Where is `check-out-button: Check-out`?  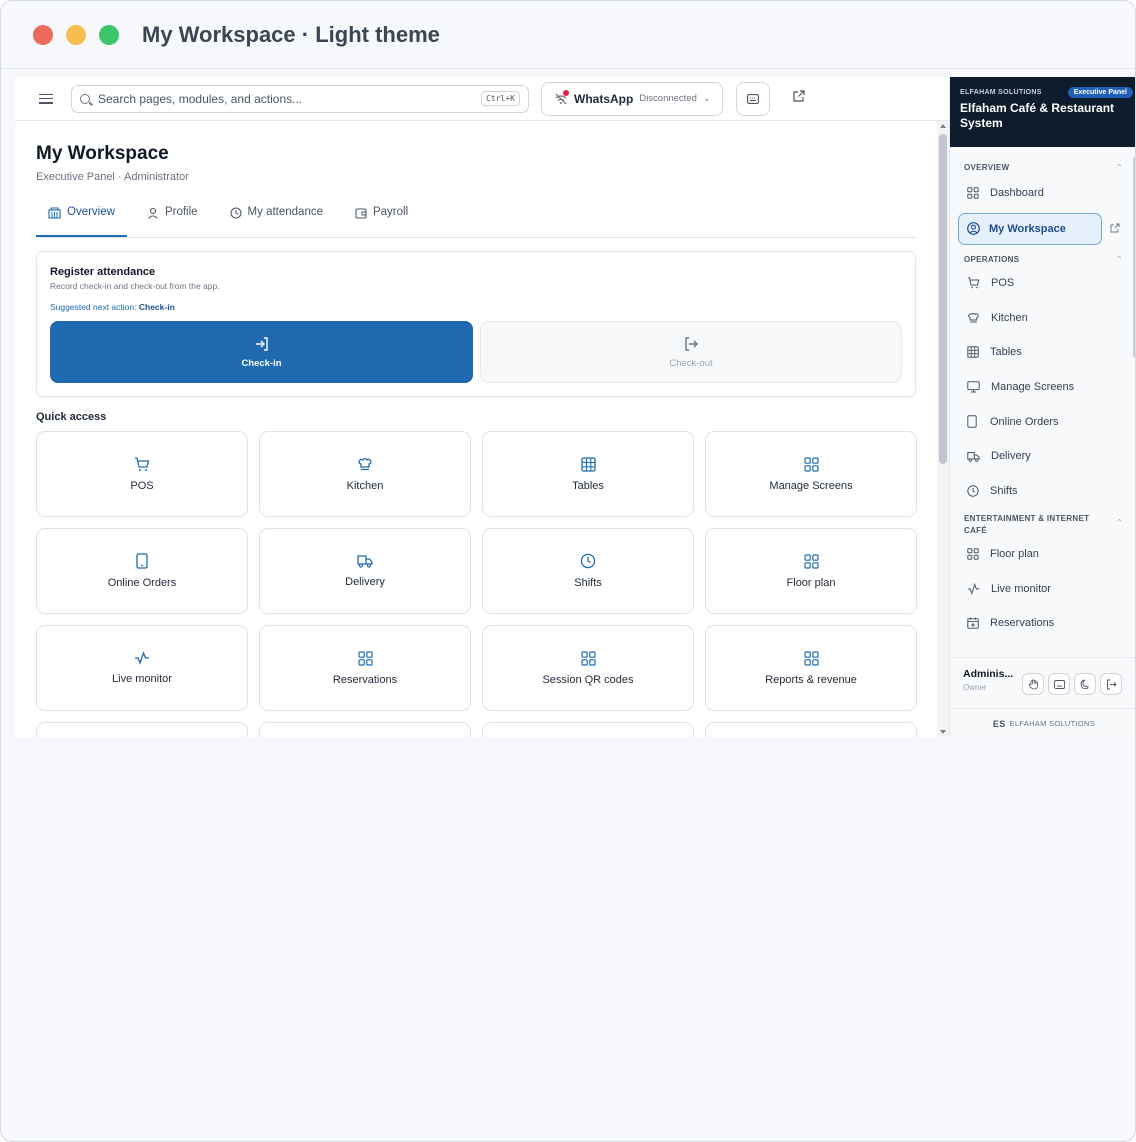
check-out-button: Check-out is located at coordinates (691, 352).